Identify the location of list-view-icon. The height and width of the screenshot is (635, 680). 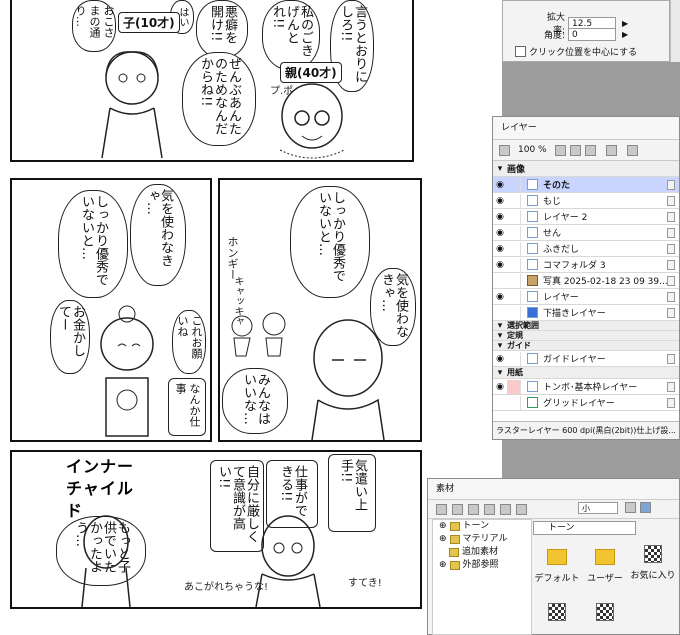
(630, 507).